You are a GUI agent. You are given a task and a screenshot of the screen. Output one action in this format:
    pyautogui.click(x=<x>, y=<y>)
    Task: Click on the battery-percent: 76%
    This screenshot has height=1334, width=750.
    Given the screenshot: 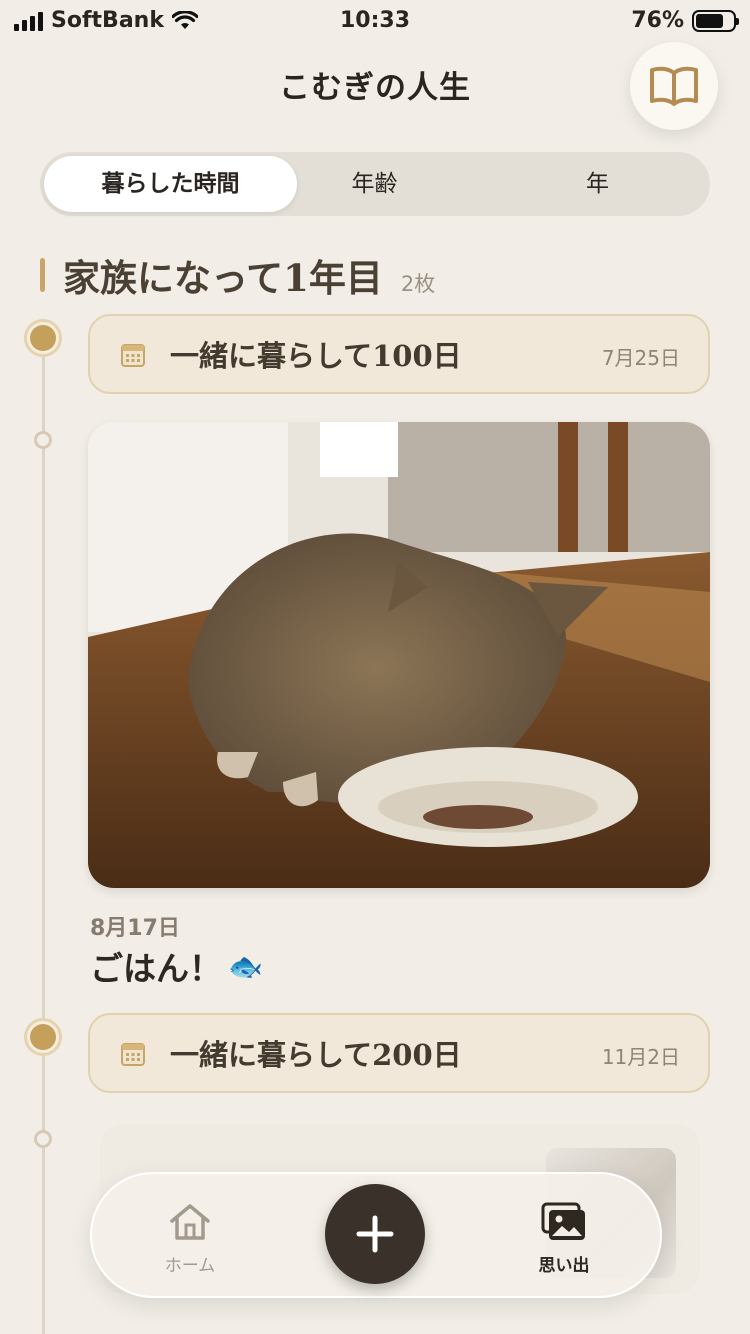 What is the action you would take?
    pyautogui.click(x=657, y=20)
    